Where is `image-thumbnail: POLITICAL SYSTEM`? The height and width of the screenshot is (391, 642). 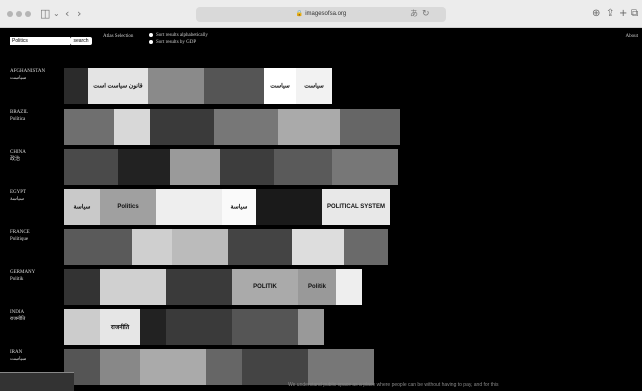
image-thumbnail: POLITICAL SYSTEM is located at coordinates (356, 207).